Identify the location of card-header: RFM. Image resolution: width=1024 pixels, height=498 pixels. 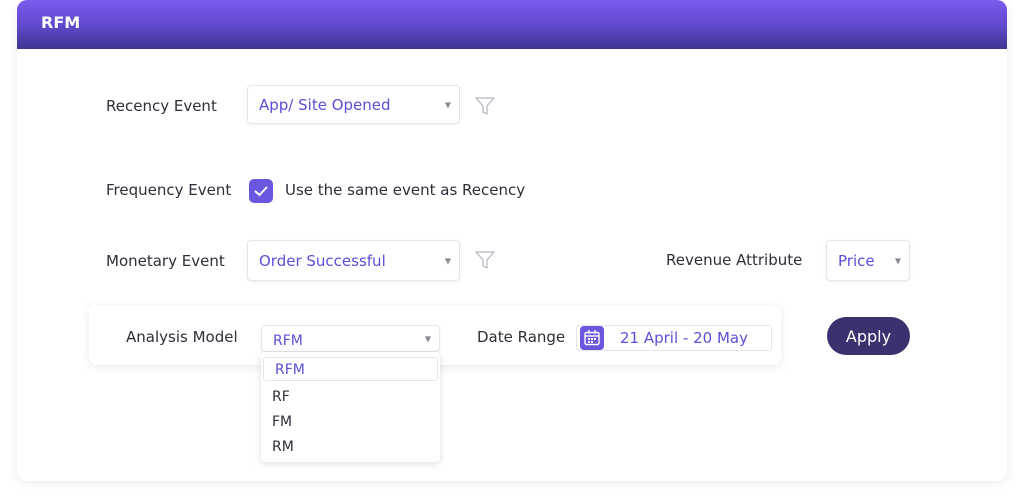
(512, 24).